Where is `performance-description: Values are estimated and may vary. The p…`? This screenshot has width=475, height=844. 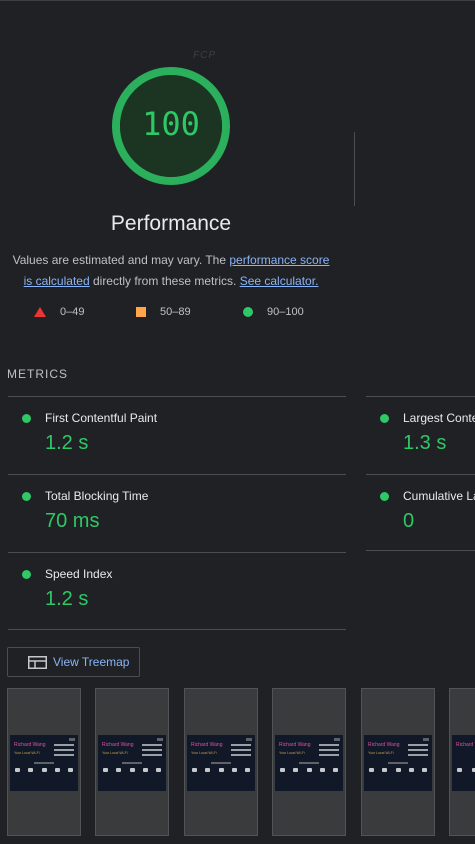 performance-description: Values are estimated and may vary. The p… is located at coordinates (171, 271).